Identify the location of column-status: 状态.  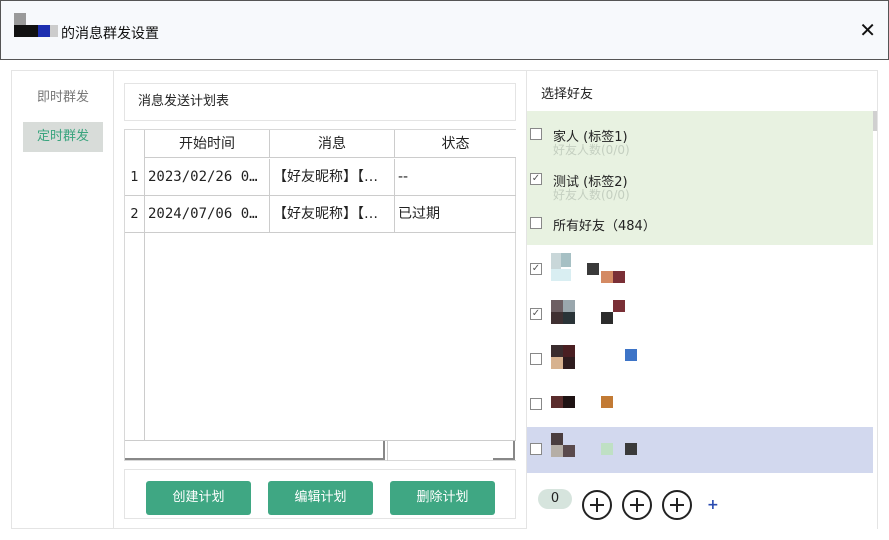
(455, 144).